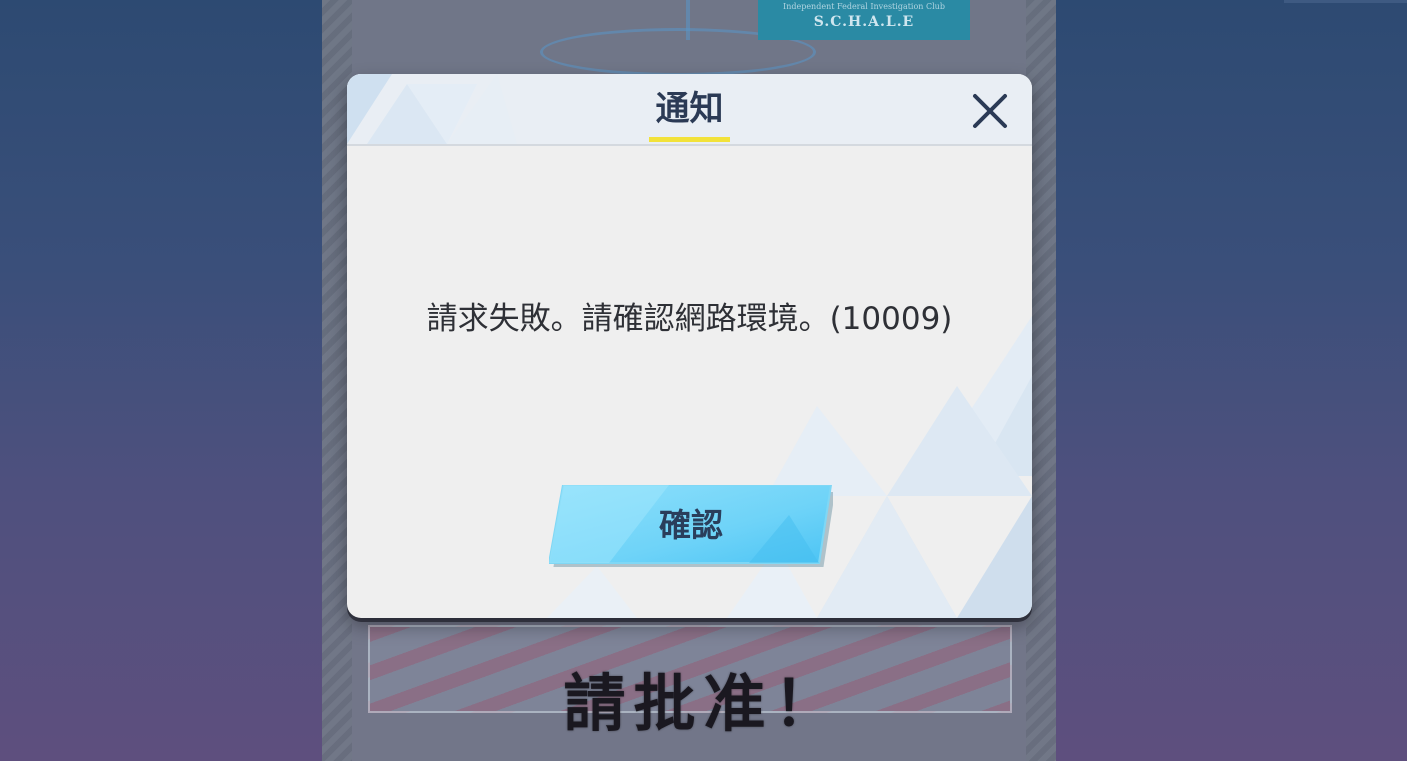 This screenshot has width=1407, height=761. Describe the element at coordinates (689, 139) in the screenshot. I see `title-underline` at that location.